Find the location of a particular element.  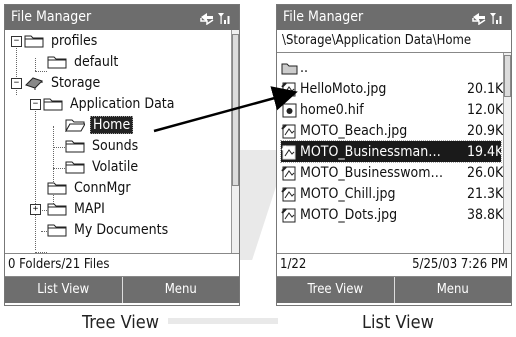

tree-item-my-documents: My Documents is located at coordinates (108, 229).